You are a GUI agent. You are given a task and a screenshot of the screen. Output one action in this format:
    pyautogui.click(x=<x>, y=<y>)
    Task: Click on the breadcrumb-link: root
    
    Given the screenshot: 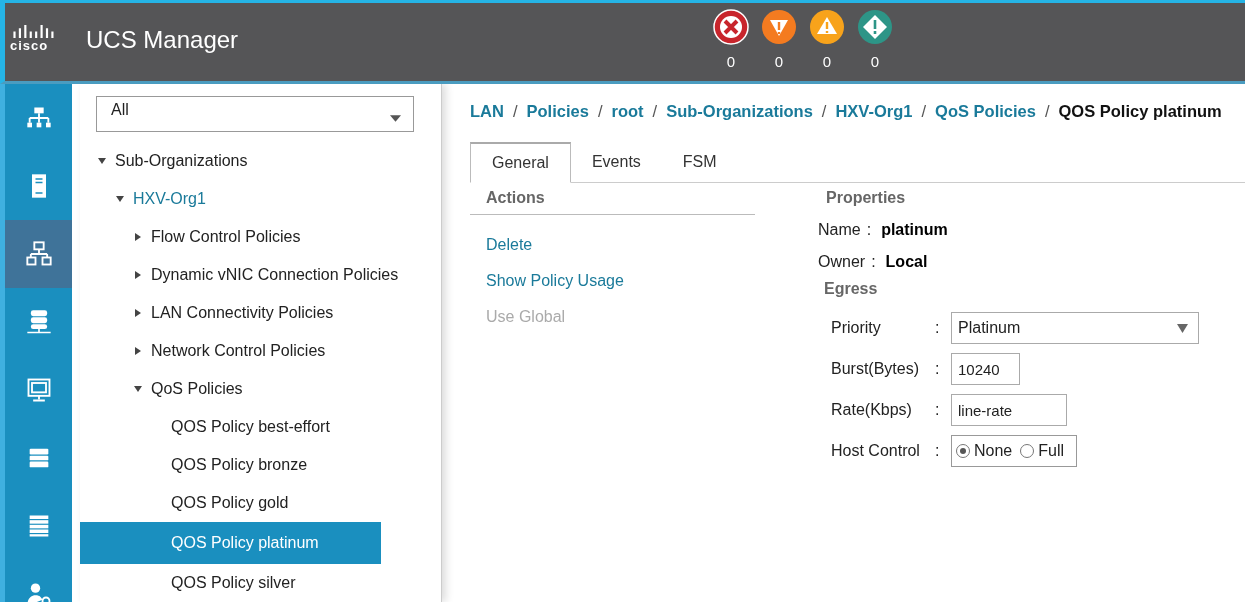 What is the action you would take?
    pyautogui.click(x=627, y=111)
    